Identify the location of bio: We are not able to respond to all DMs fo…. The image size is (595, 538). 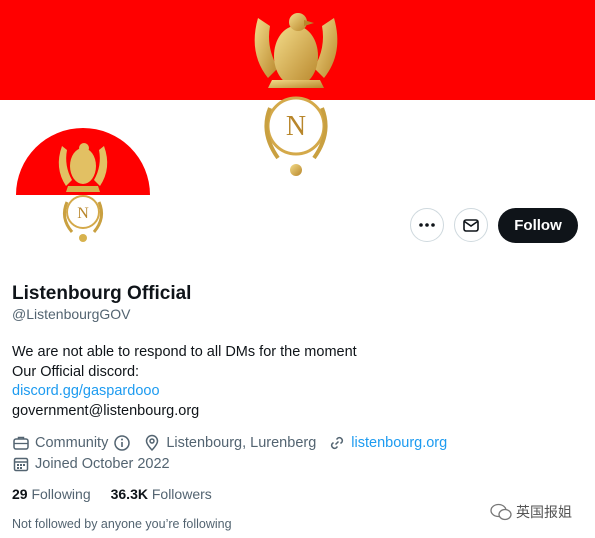
(184, 382).